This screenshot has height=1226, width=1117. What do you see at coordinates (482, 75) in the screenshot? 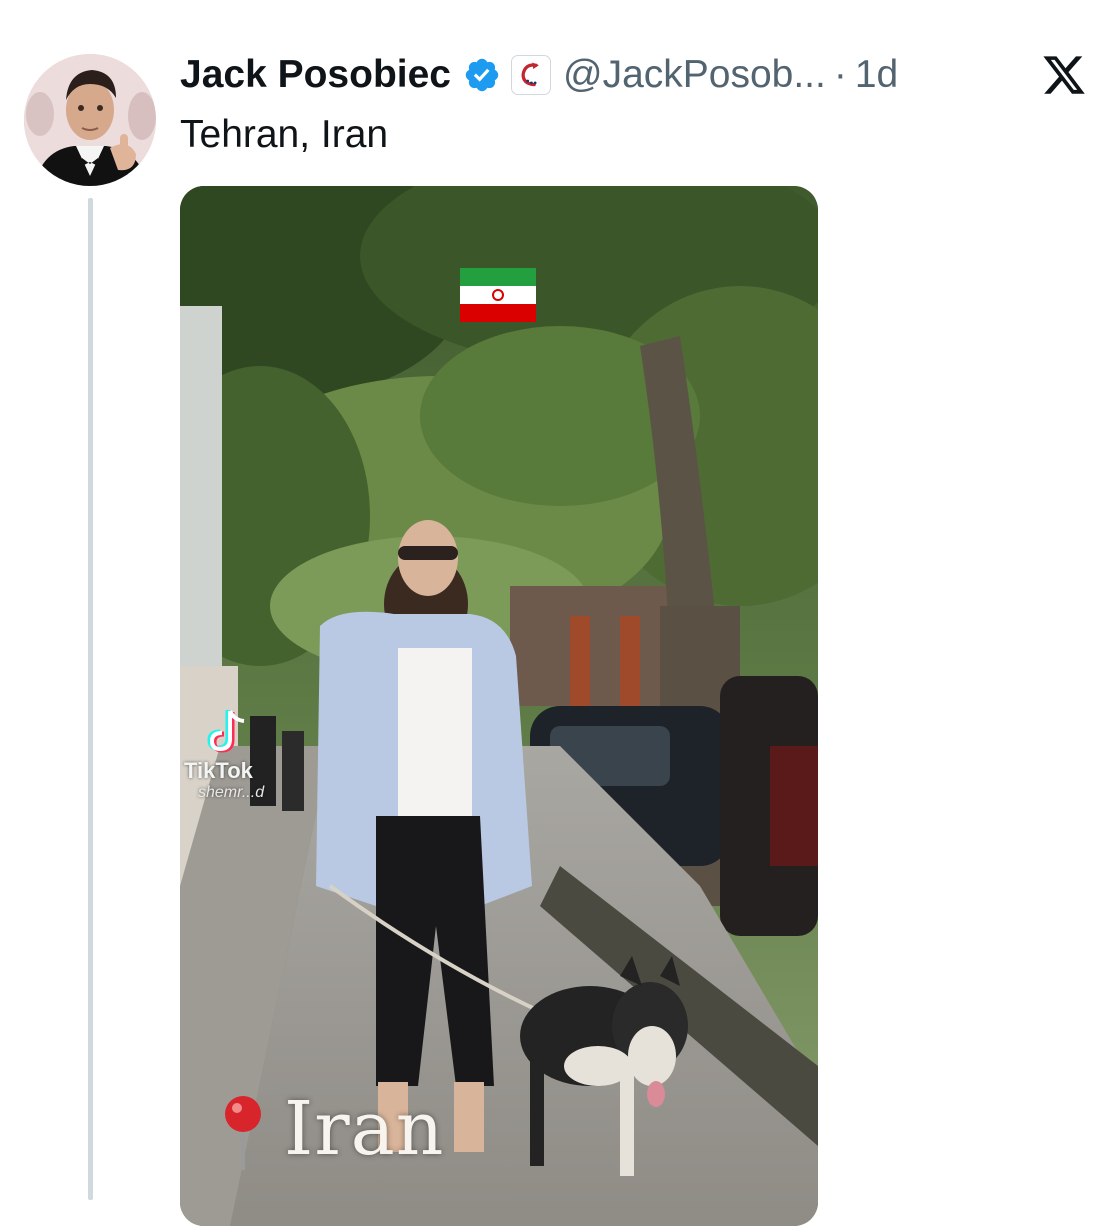
I see `verified-badge-icon` at bounding box center [482, 75].